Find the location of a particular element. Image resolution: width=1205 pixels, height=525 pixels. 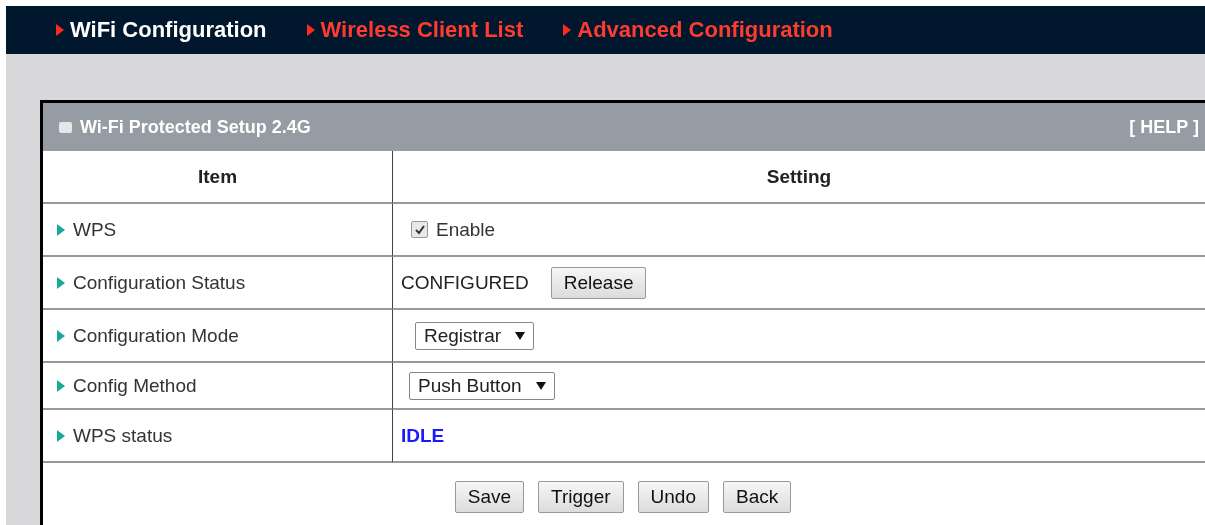

status-value: IDLE is located at coordinates (423, 435).